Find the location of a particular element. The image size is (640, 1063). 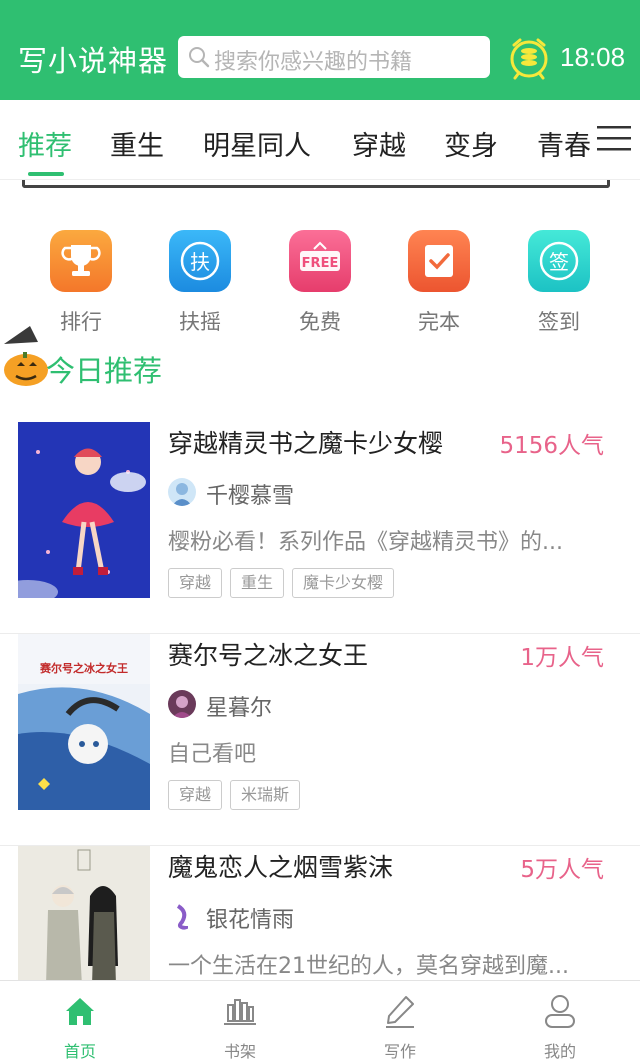

fuyao-button: 扶 is located at coordinates (200, 261).